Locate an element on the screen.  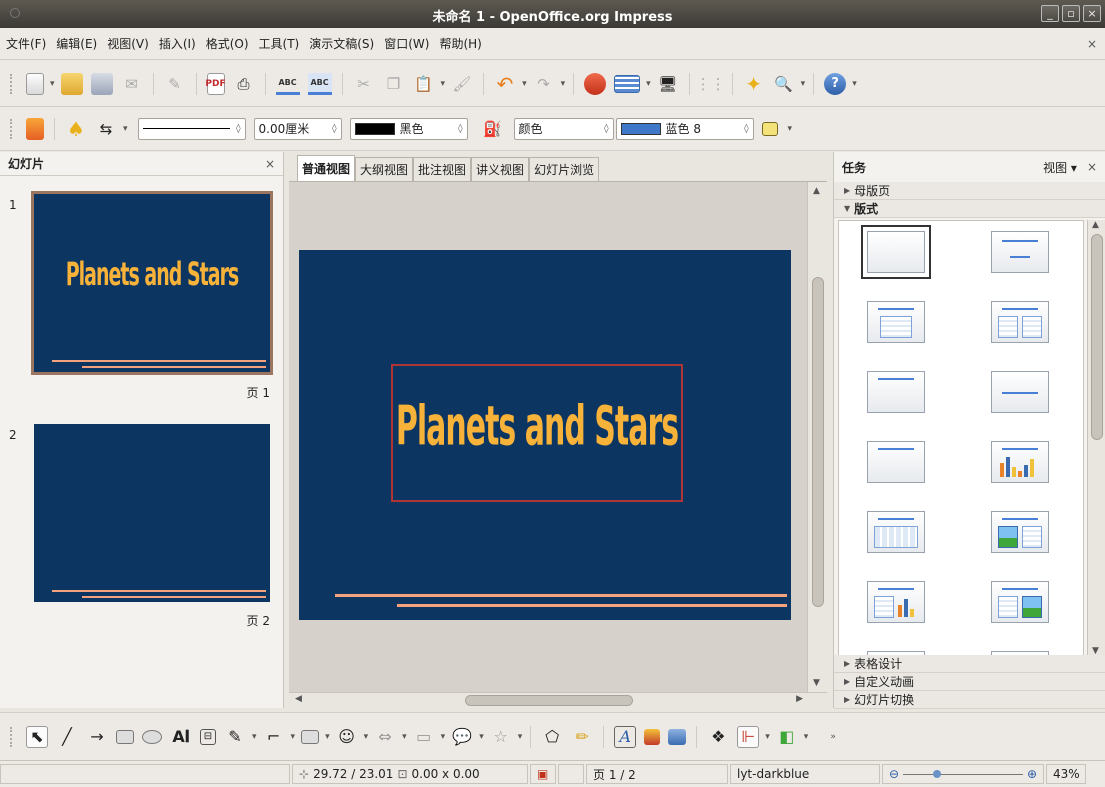
zoom-slider: ⊖ ⊕ is located at coordinates (963, 774).